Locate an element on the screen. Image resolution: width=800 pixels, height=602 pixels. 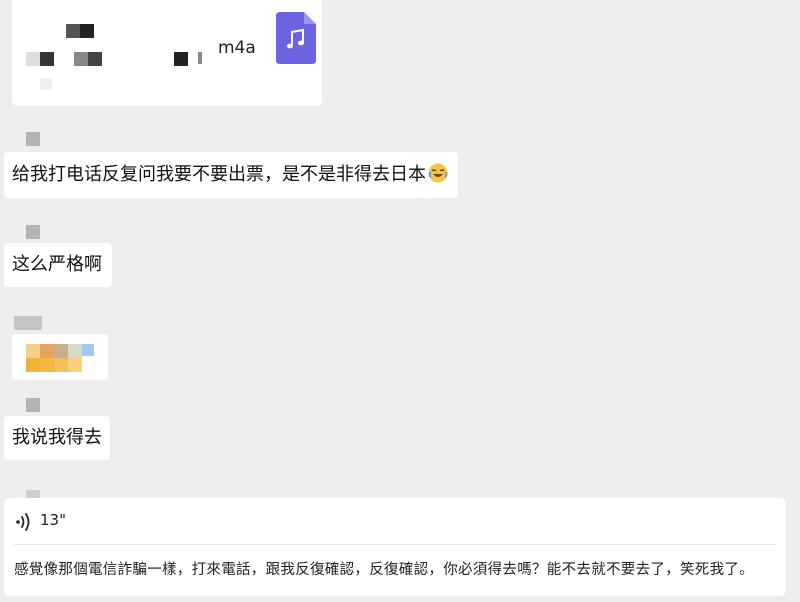
message-bubble: 这么严格啊 is located at coordinates (58, 265).